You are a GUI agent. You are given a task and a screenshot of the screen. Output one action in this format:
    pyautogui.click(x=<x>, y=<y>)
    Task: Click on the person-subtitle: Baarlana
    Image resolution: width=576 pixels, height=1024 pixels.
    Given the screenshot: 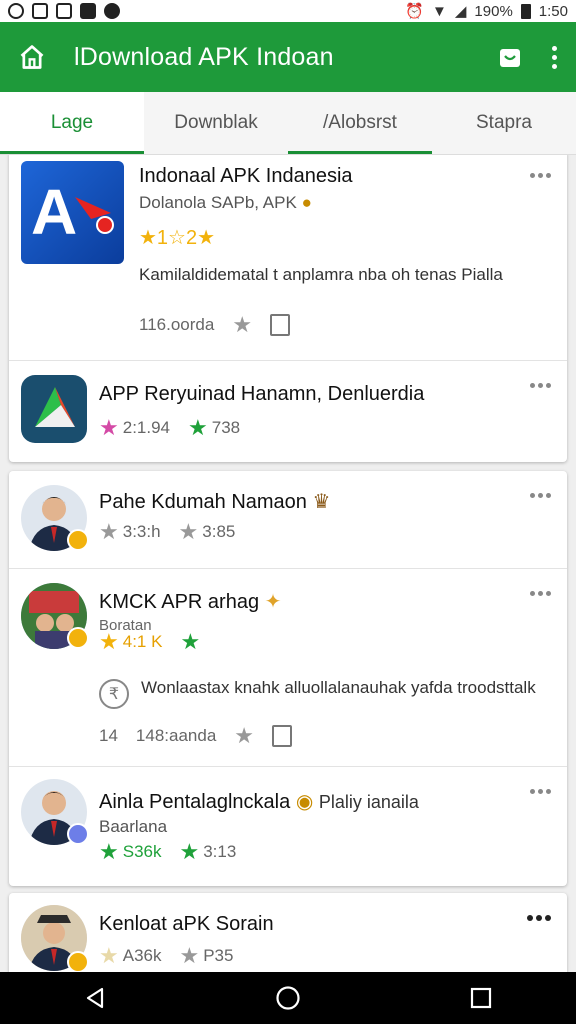 What is the action you would take?
    pyautogui.click(x=133, y=826)
    